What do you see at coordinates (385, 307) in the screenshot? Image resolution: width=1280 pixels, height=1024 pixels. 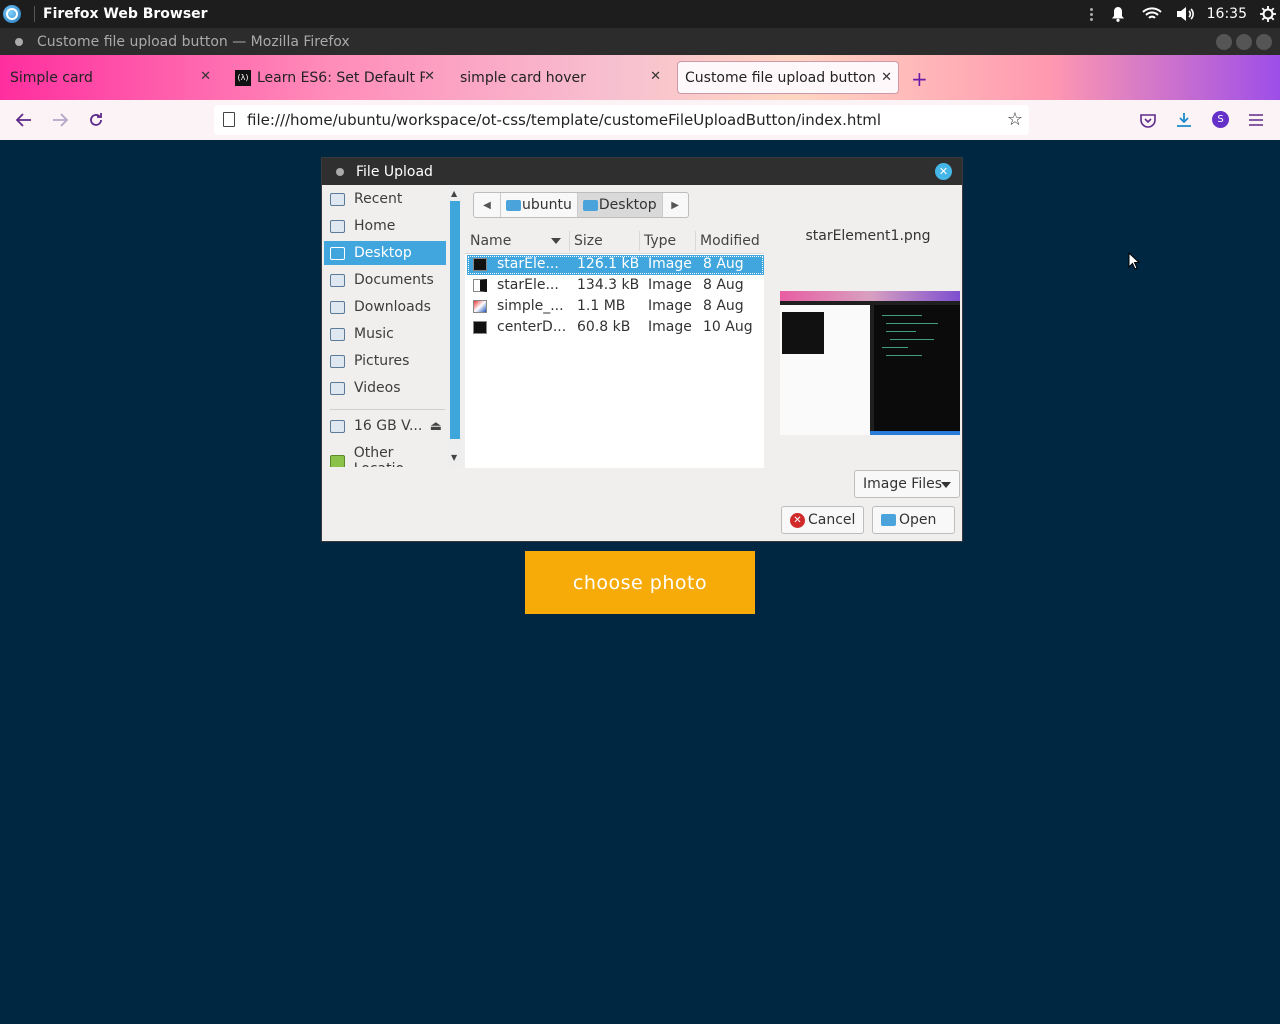 I see `place-downloads: Downloads` at bounding box center [385, 307].